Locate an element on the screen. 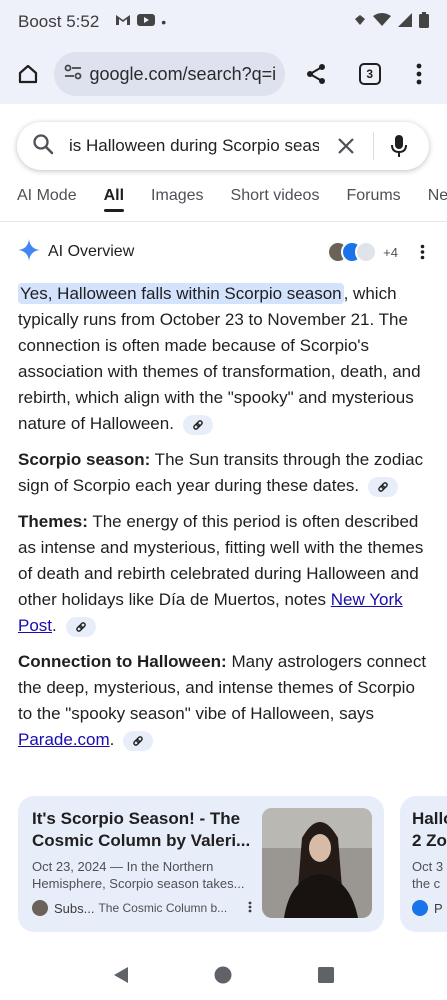 Image resolution: width=447 pixels, height=1000 pixels. home-icon is located at coordinates (27, 74).